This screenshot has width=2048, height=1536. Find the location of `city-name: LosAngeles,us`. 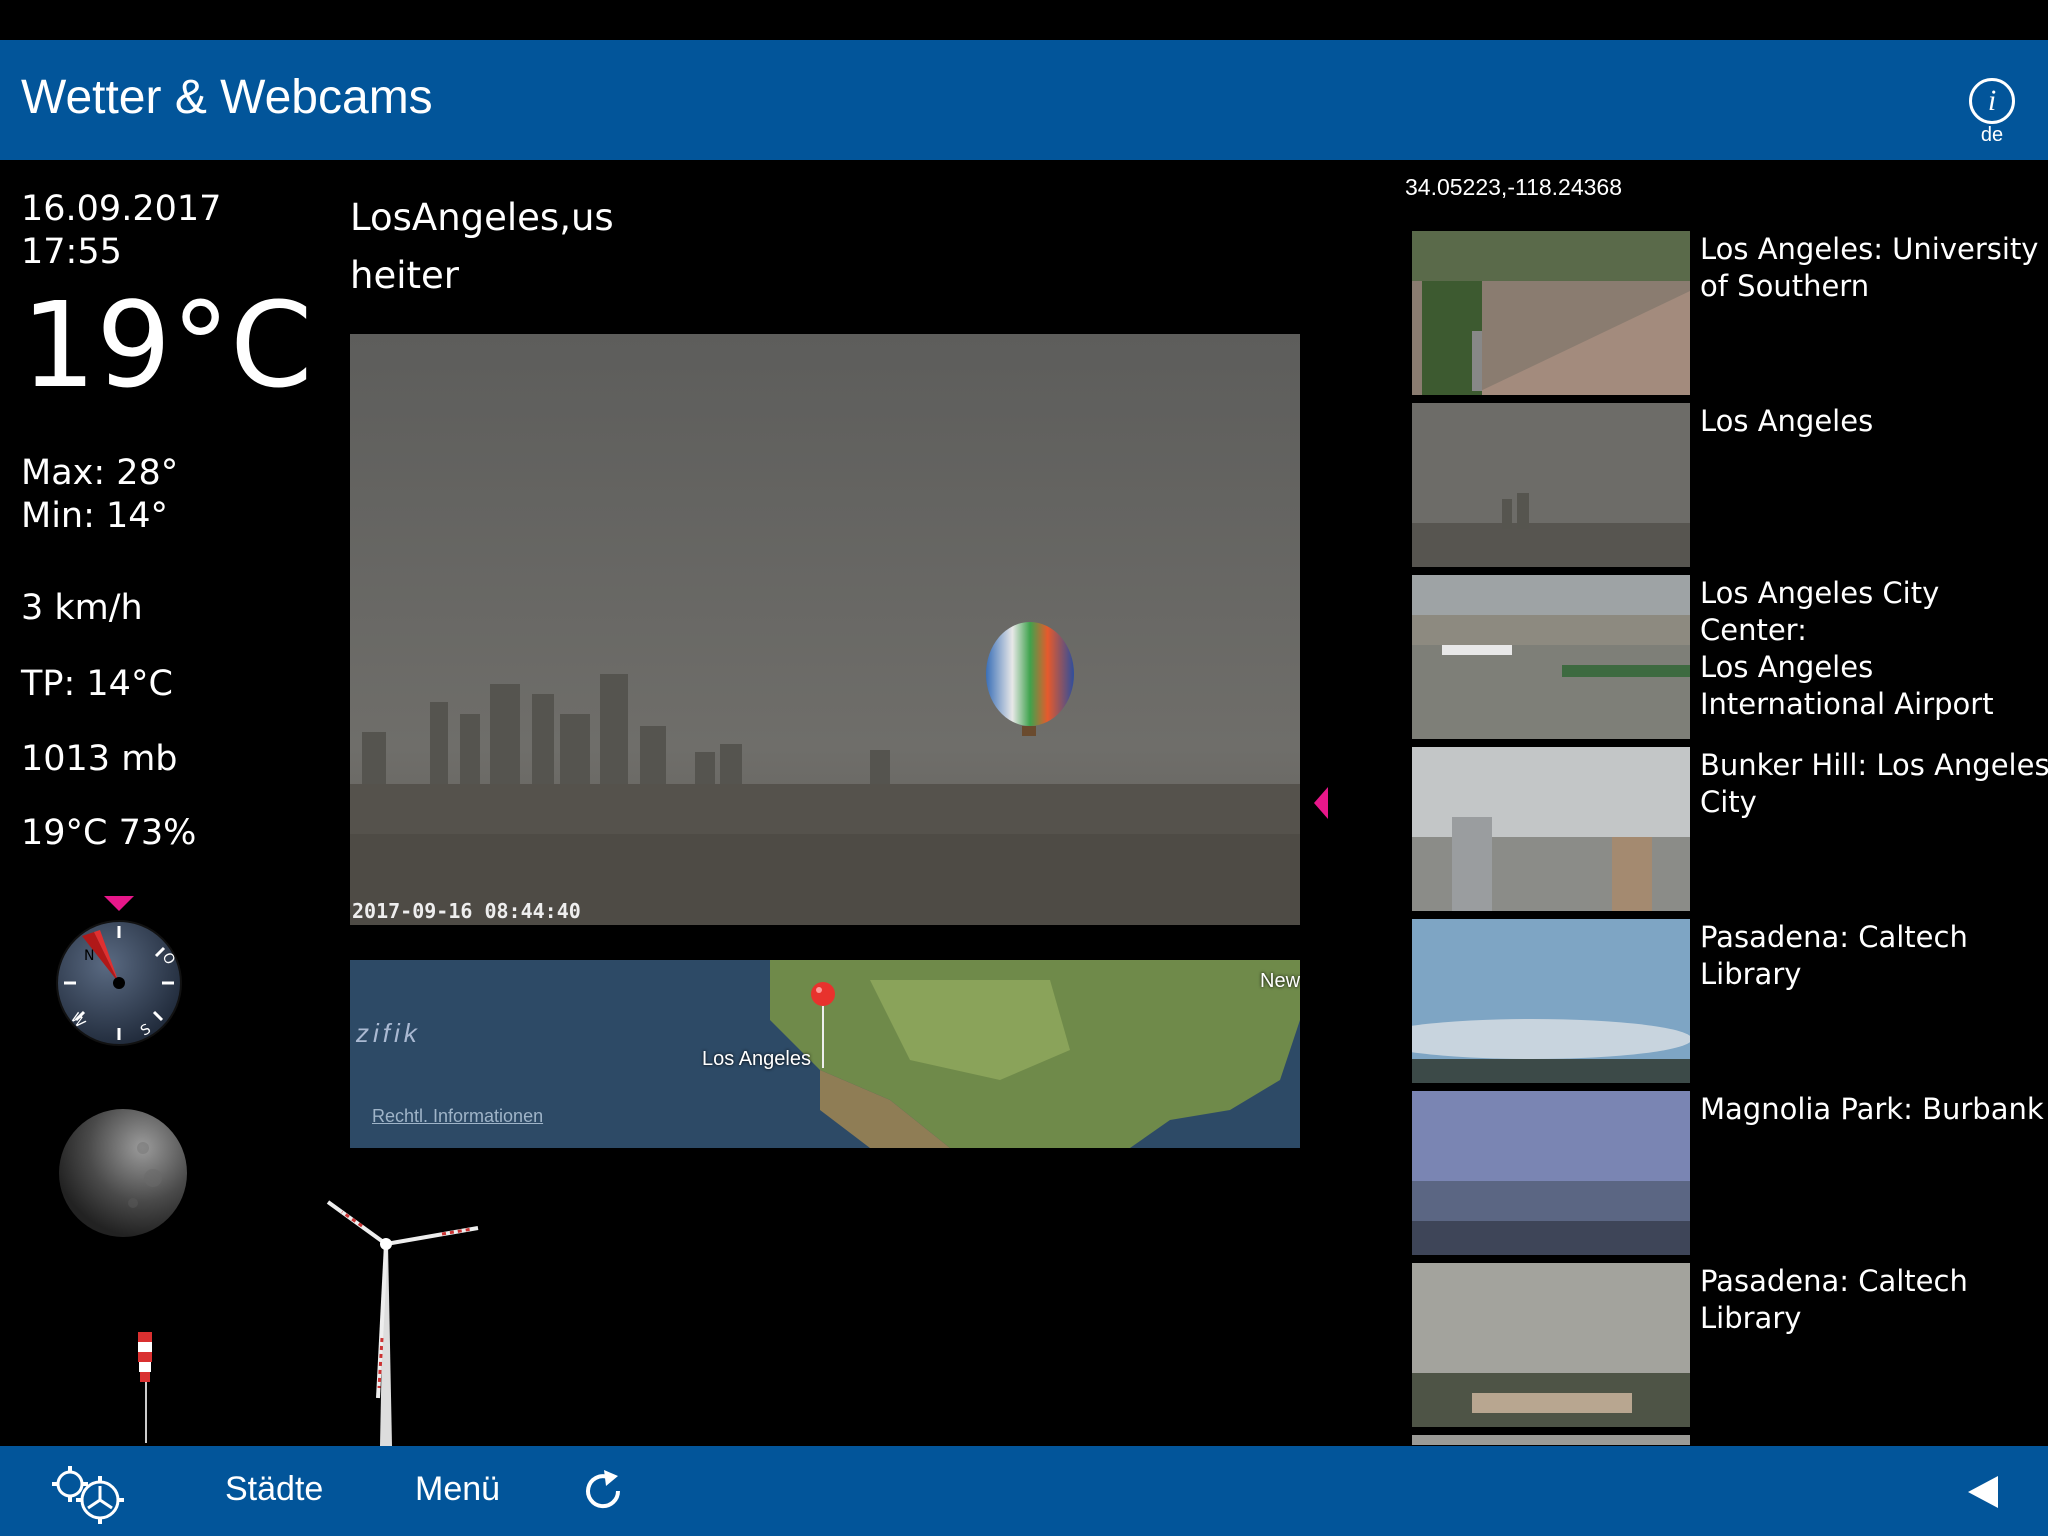

city-name: LosAngeles,us is located at coordinates (482, 217).